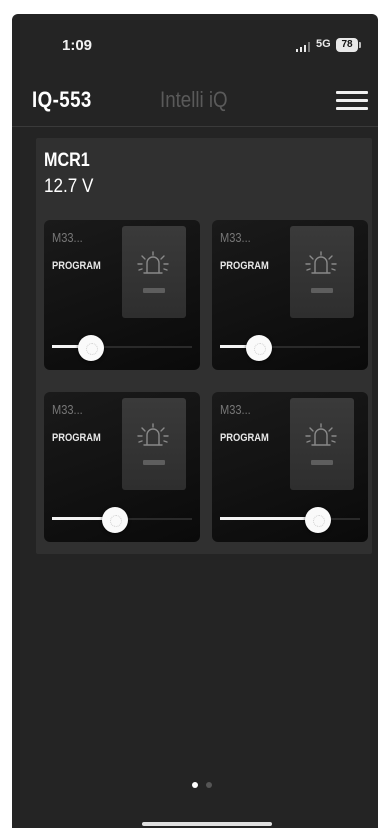  I want to click on app-title: Intelli iQ, so click(194, 99).